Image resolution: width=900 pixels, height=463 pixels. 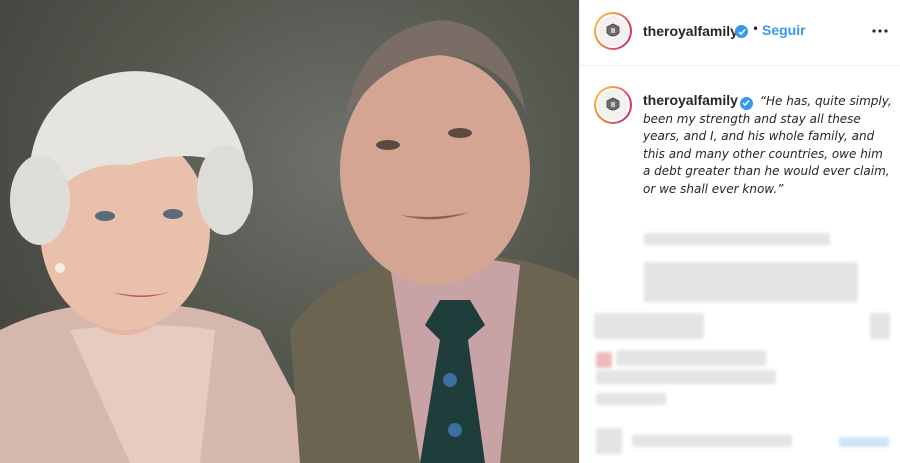 I want to click on caption-avatar, so click(x=613, y=105).